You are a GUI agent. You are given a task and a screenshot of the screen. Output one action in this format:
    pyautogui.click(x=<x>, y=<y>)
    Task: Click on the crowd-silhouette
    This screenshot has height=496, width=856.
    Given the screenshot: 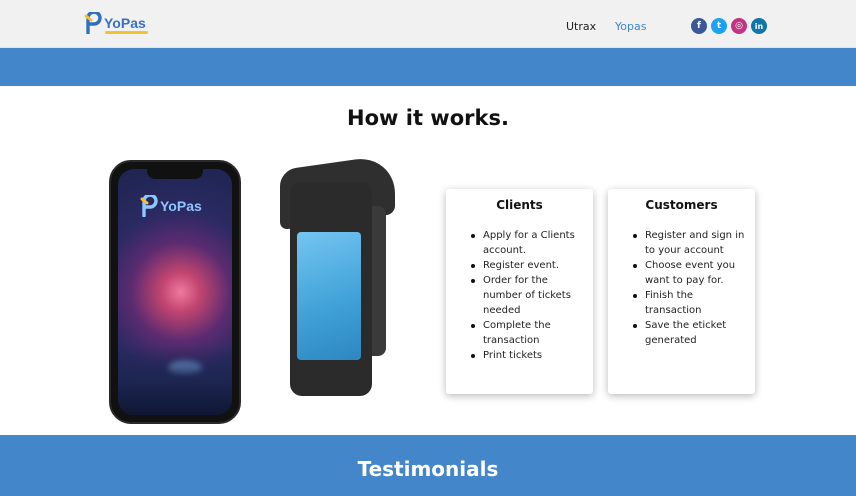 What is the action you would take?
    pyautogui.click(x=175, y=380)
    